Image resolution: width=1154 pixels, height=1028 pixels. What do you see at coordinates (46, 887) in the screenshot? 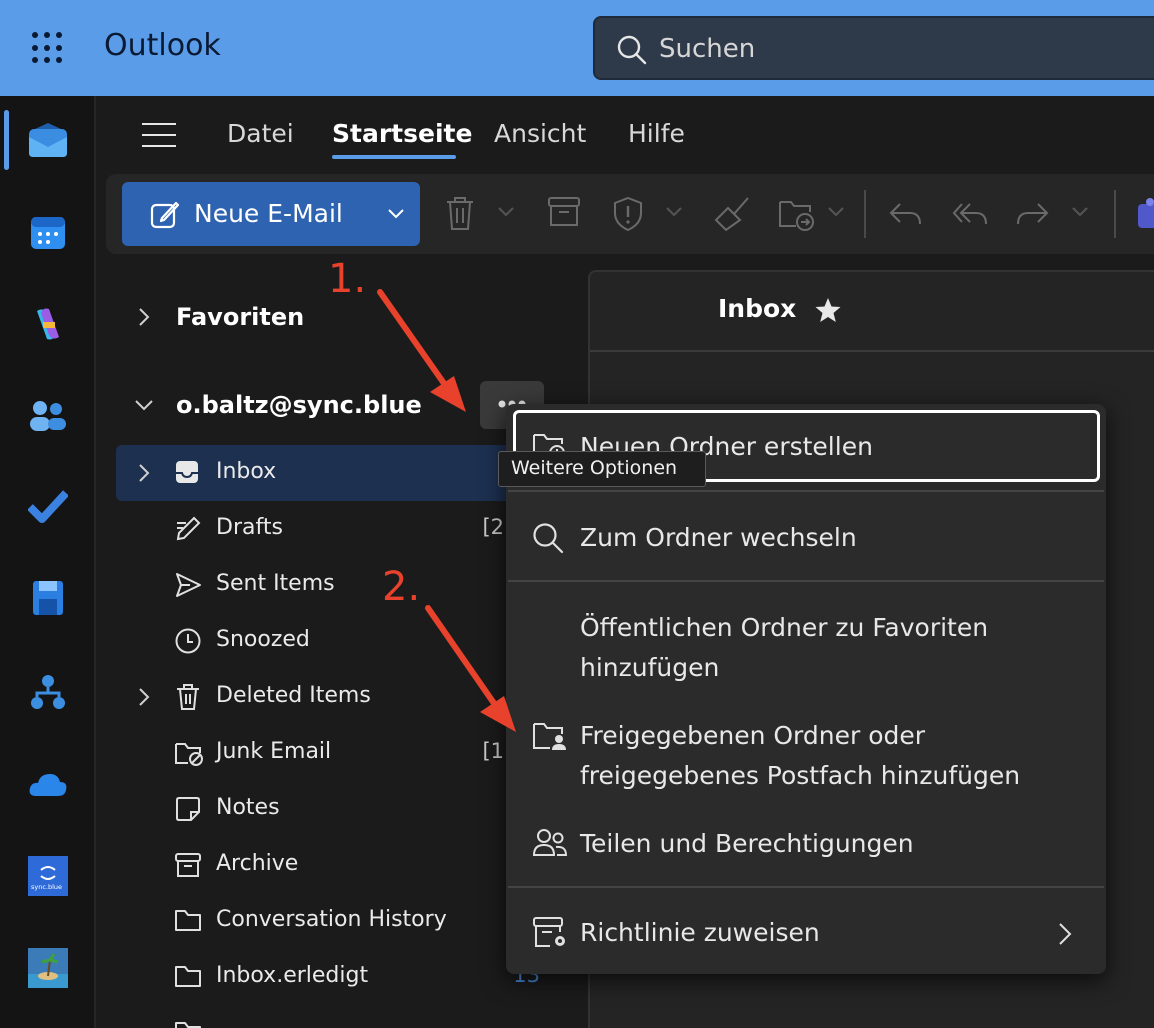
I see `syncblue-logo-text: sync.blue` at bounding box center [46, 887].